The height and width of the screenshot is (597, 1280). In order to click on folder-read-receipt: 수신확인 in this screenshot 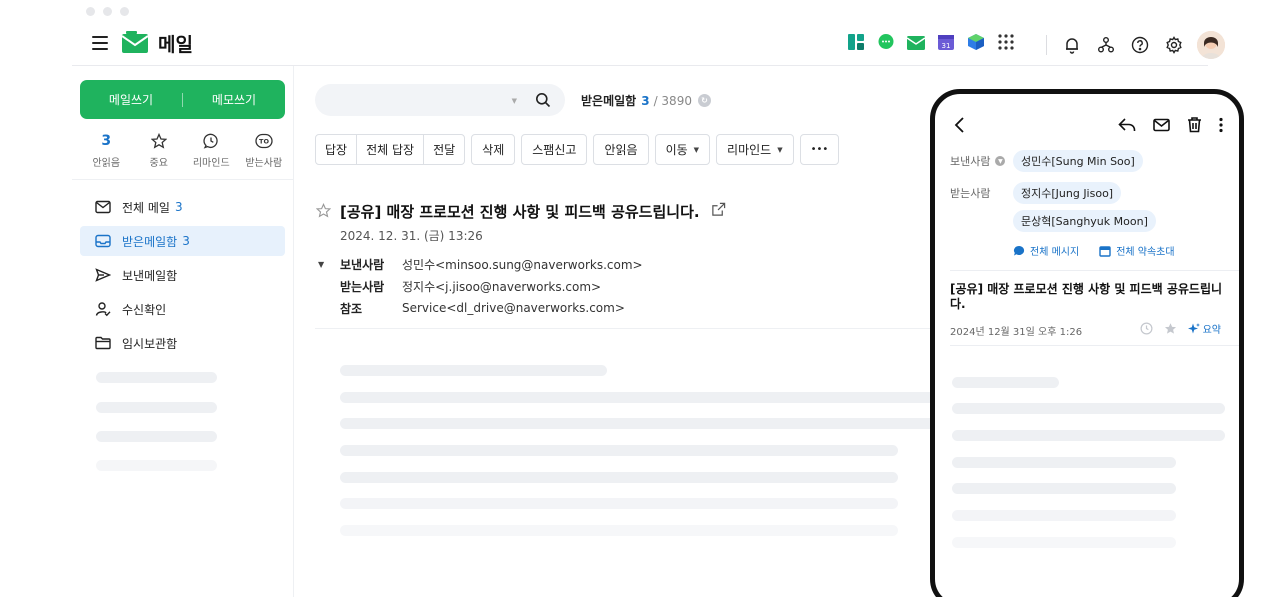, I will do `click(182, 309)`.